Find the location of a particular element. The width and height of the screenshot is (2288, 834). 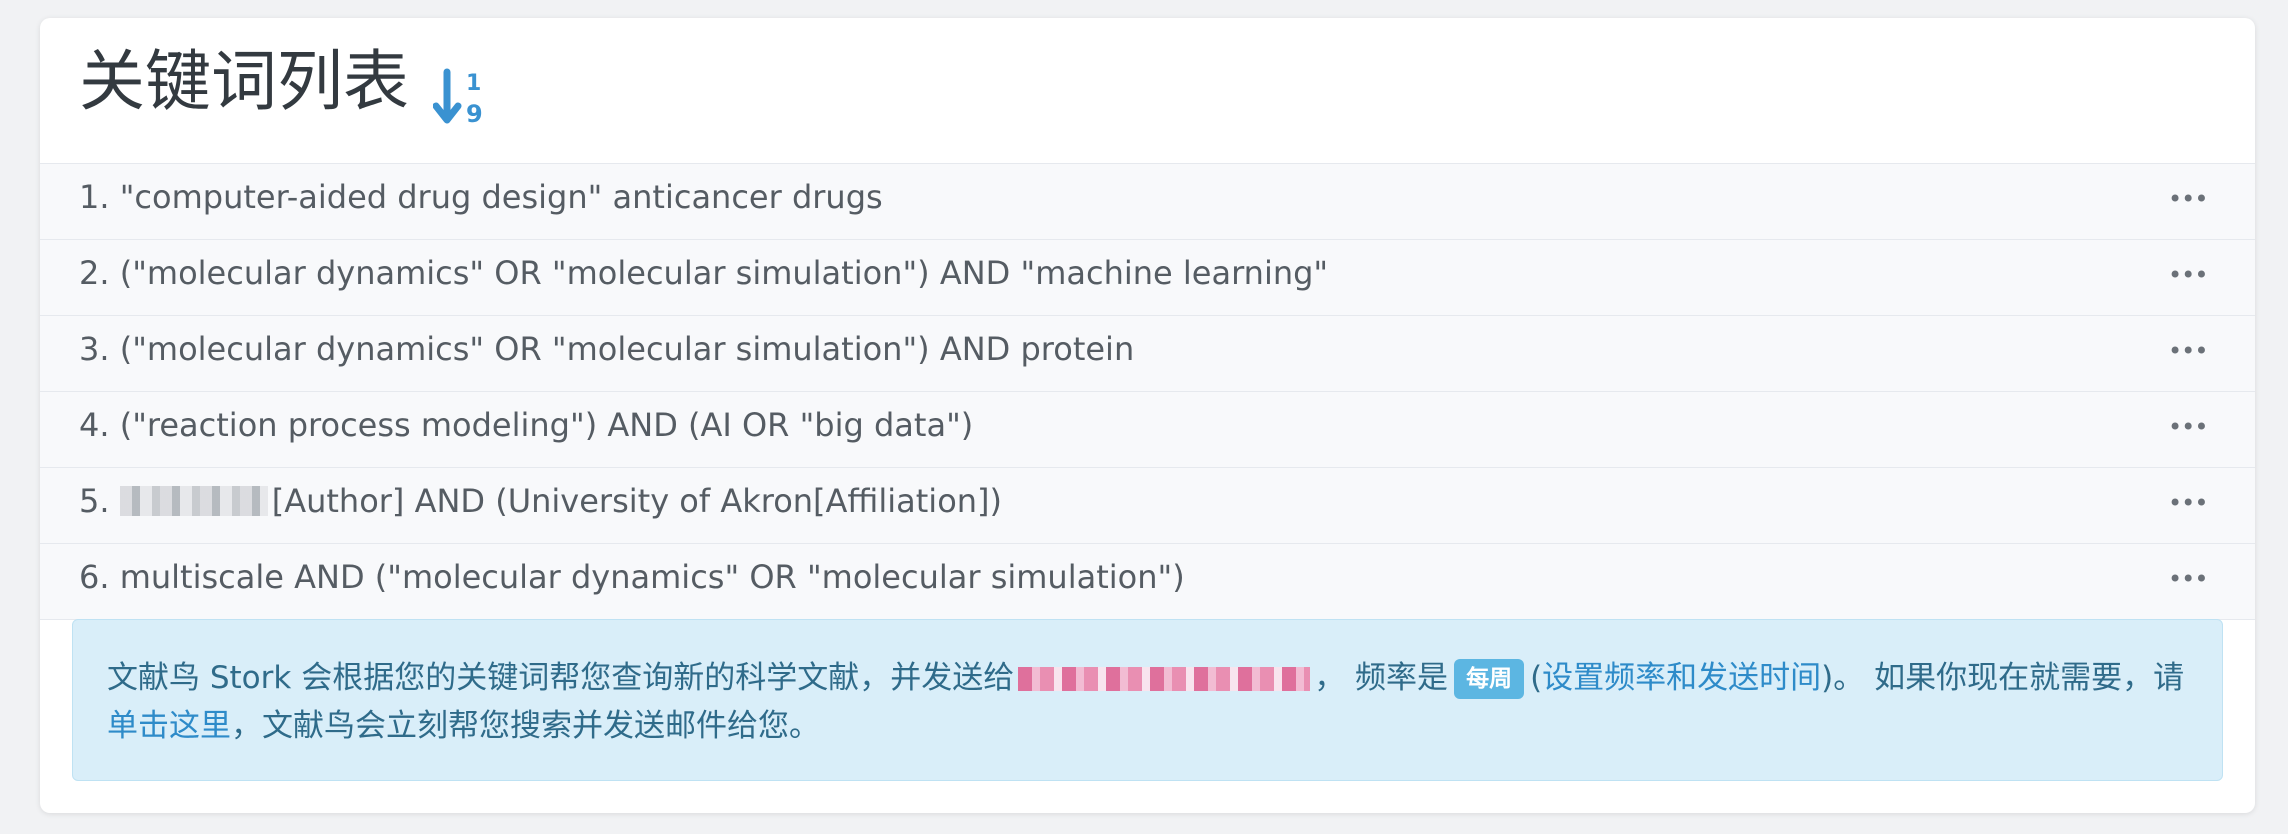

redacted-author-name is located at coordinates (193, 501).